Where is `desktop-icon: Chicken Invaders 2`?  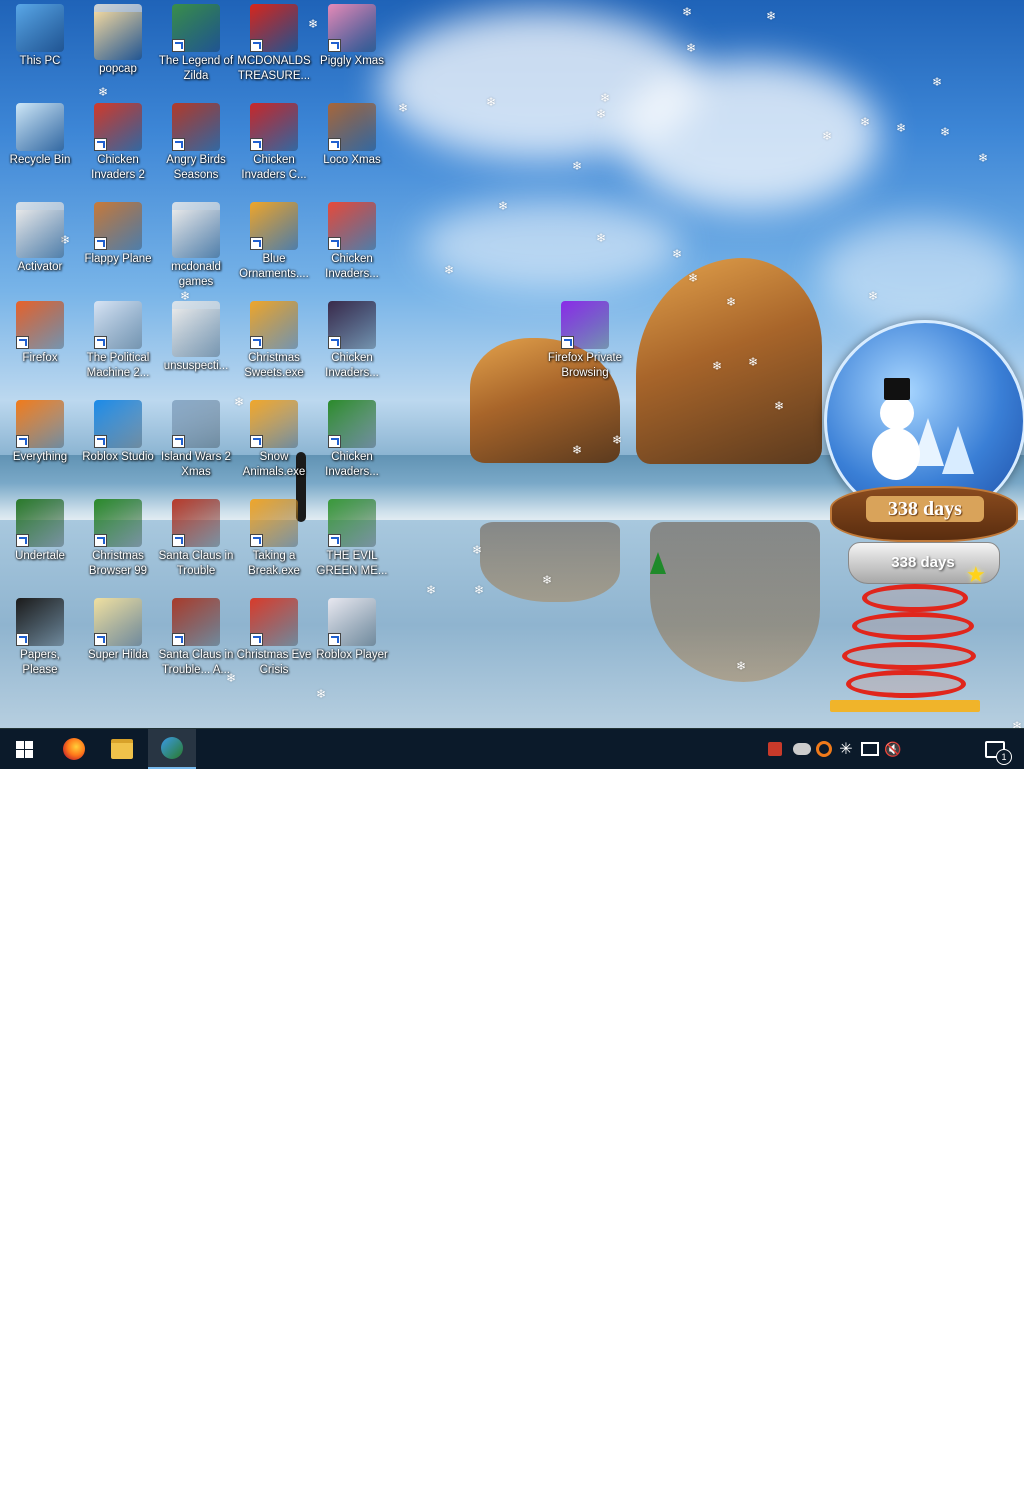 desktop-icon: Chicken Invaders 2 is located at coordinates (118, 143).